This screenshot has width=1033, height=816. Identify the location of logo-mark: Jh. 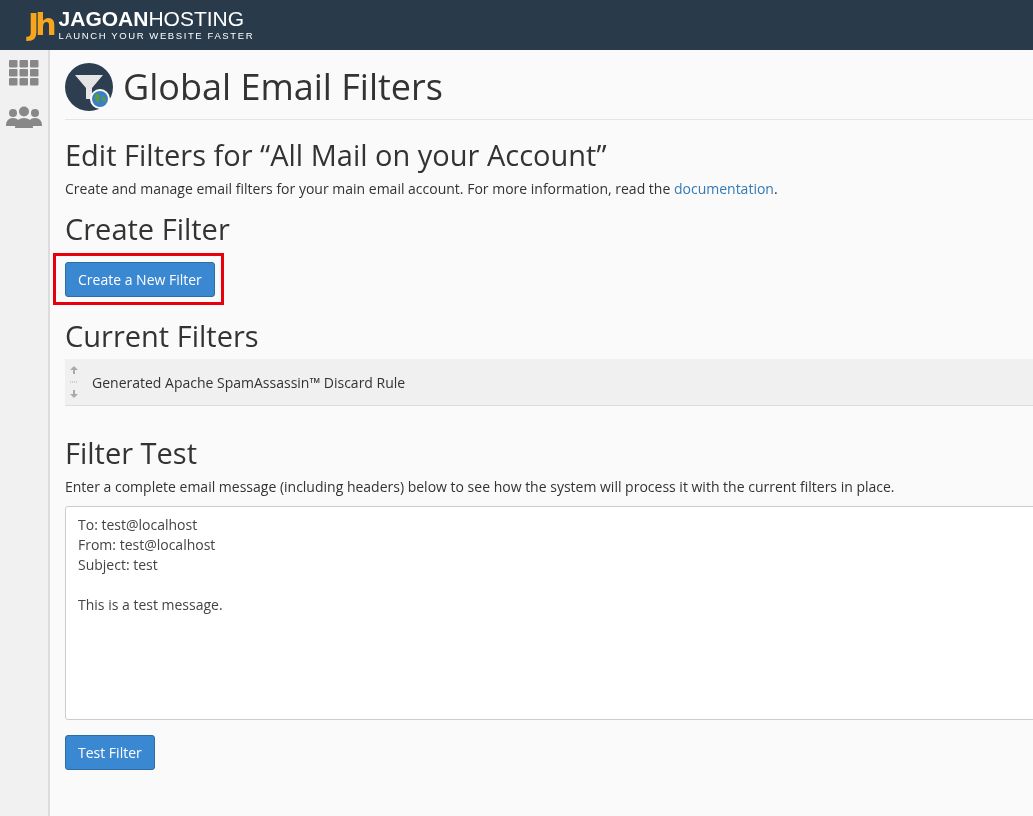
(40, 25).